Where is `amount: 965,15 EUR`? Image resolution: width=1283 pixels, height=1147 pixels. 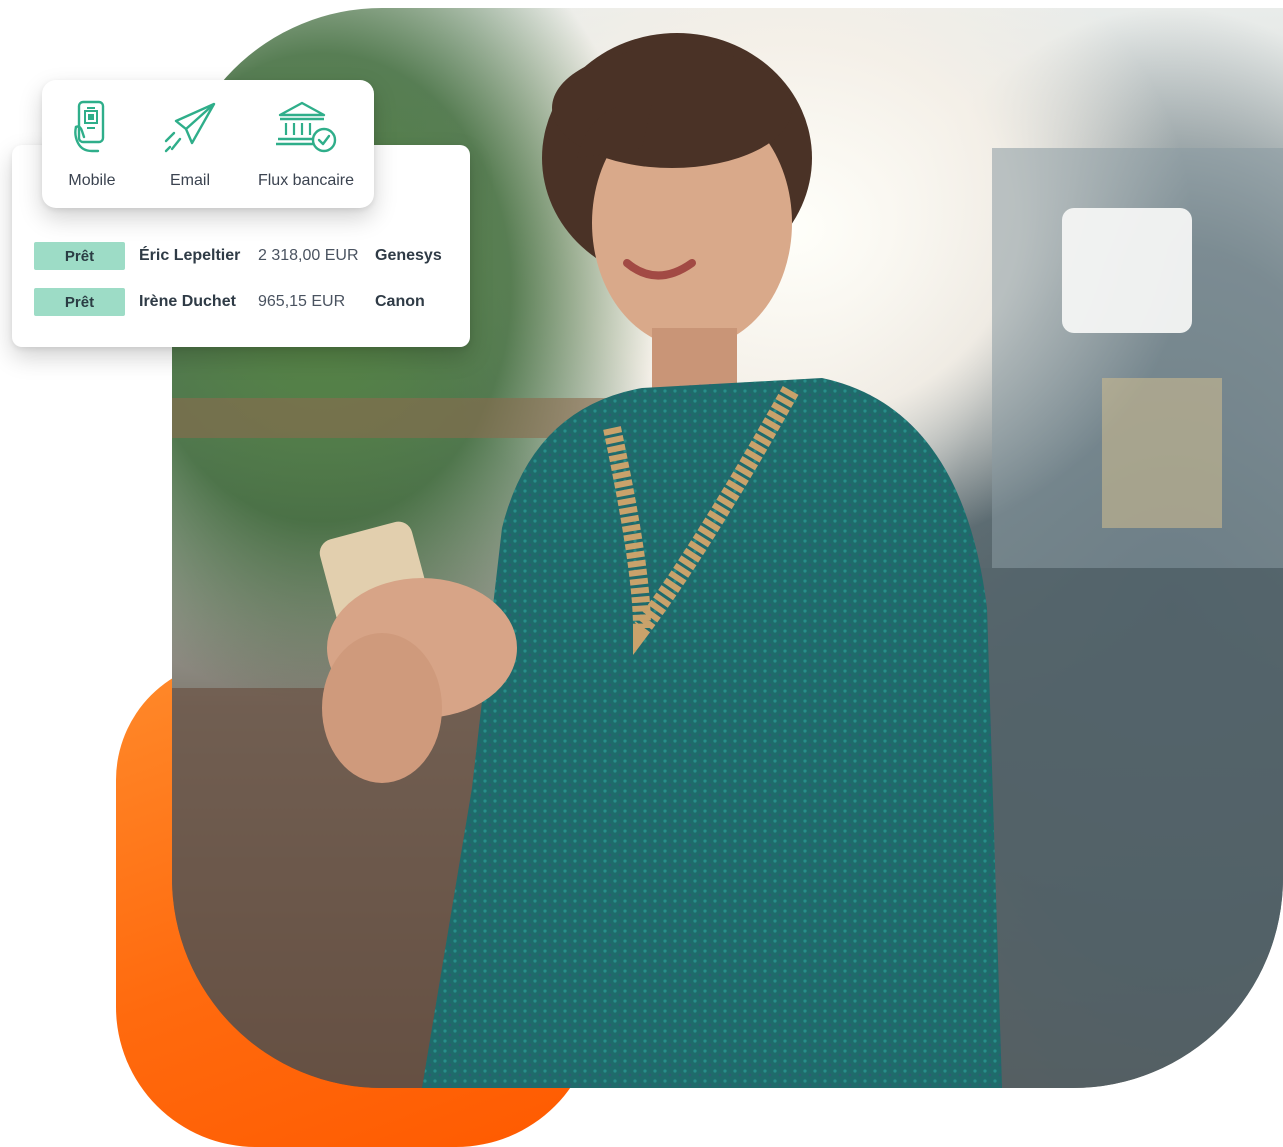 amount: 965,15 EUR is located at coordinates (302, 301).